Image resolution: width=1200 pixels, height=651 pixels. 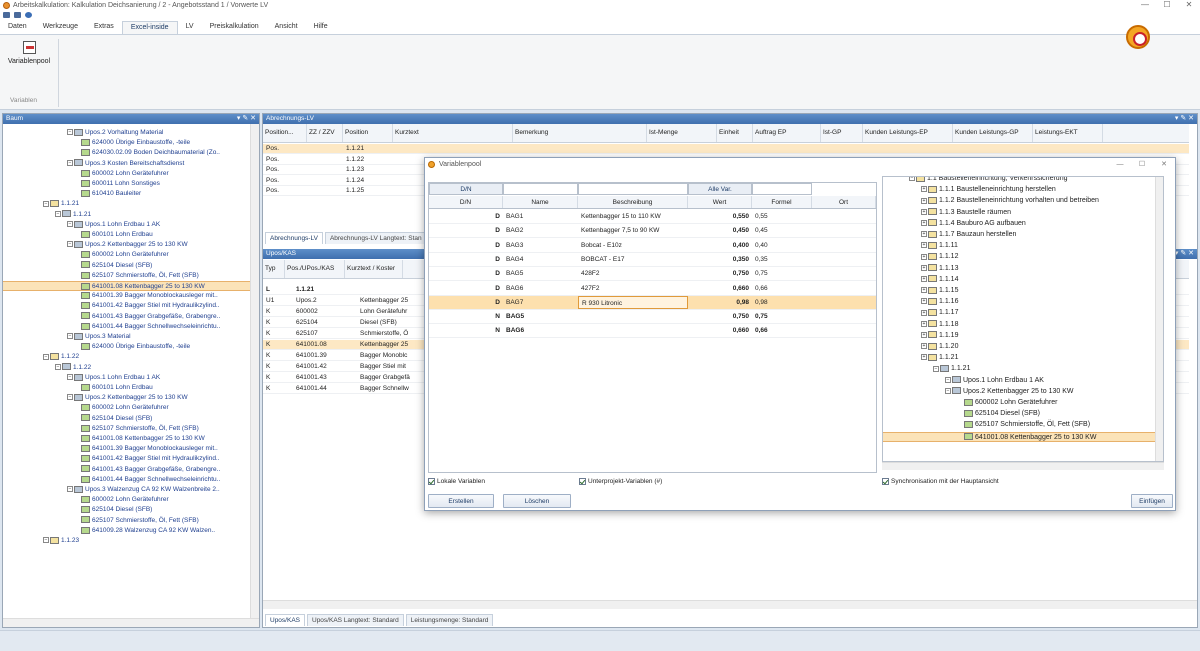 What do you see at coordinates (126, 531) in the screenshot?
I see `tree-node: 641009.28 Walzenzug CA 92 KW Walzen..` at bounding box center [126, 531].